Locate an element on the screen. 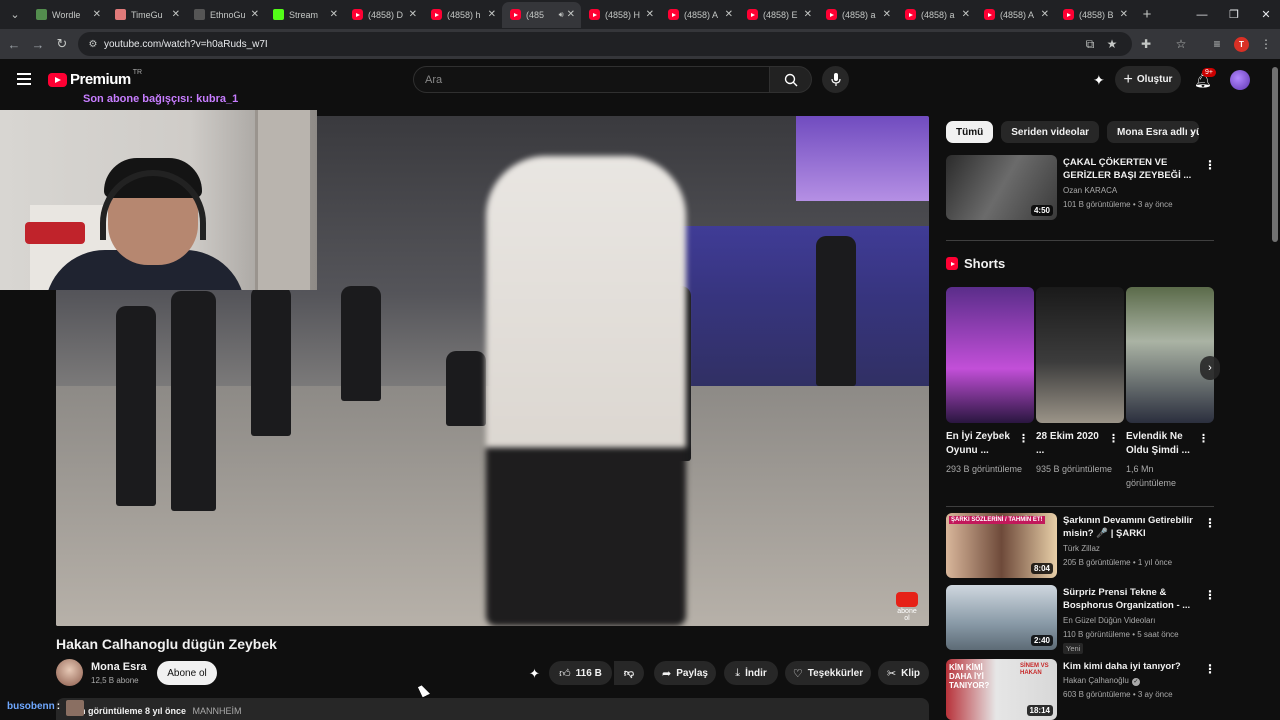 Image resolution: width=1280 pixels, height=720 pixels. video-thumbnail: 2:40 is located at coordinates (1001, 617).